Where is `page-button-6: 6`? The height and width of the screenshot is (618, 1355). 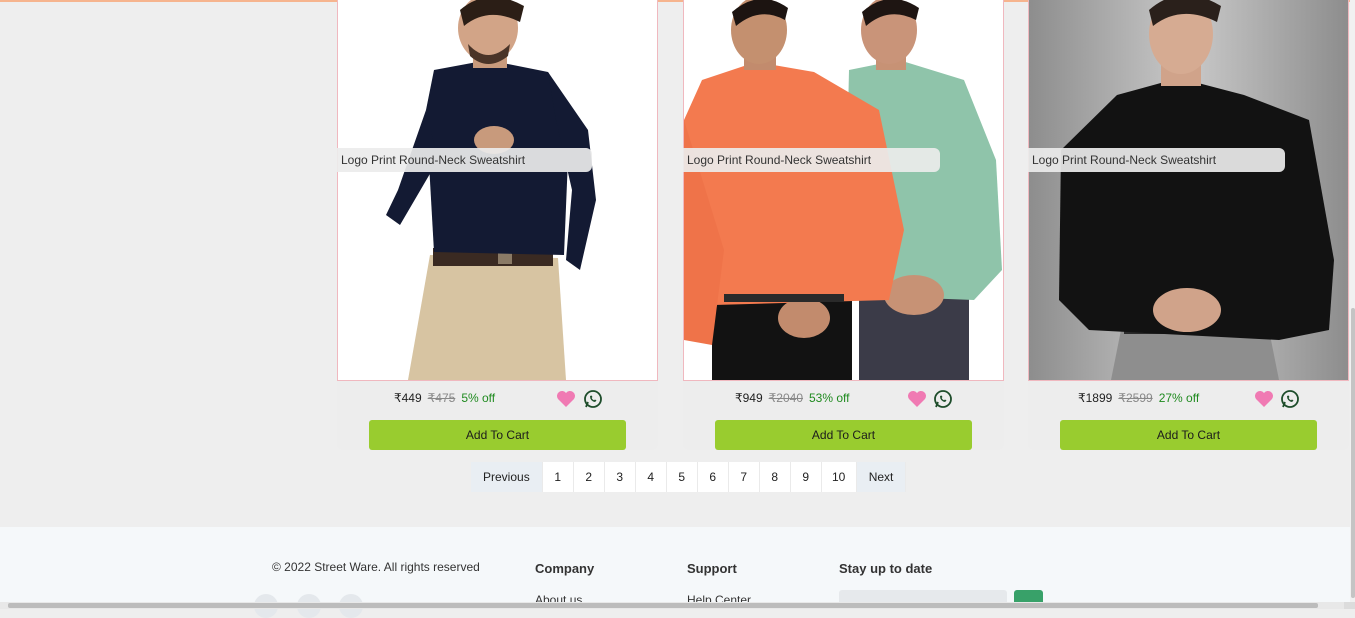 page-button-6: 6 is located at coordinates (713, 477).